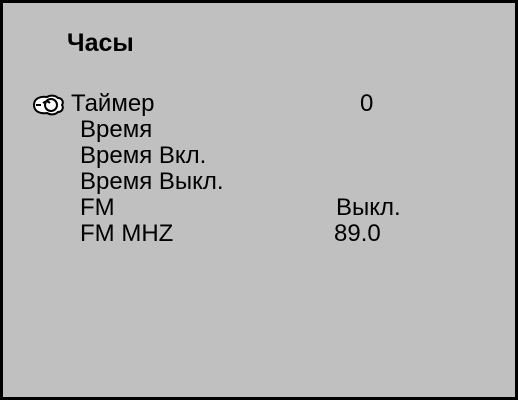 This screenshot has width=518, height=400. What do you see at coordinates (368, 207) in the screenshot?
I see `menu-item-value: Выкл.` at bounding box center [368, 207].